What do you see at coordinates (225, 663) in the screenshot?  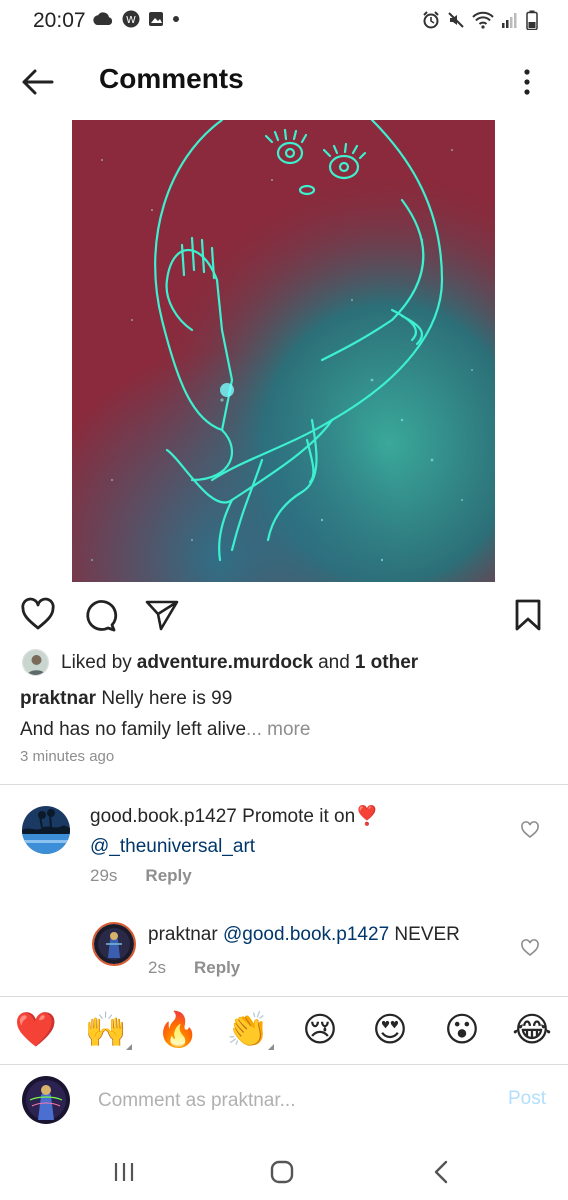 I see `liker-username: adventure.murdock` at bounding box center [225, 663].